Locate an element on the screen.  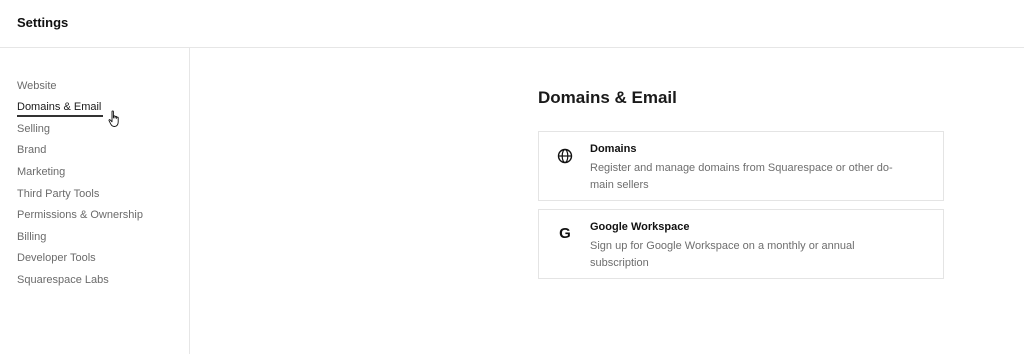
sidebar-item-domains-email: Domains & Email is located at coordinates (59, 107).